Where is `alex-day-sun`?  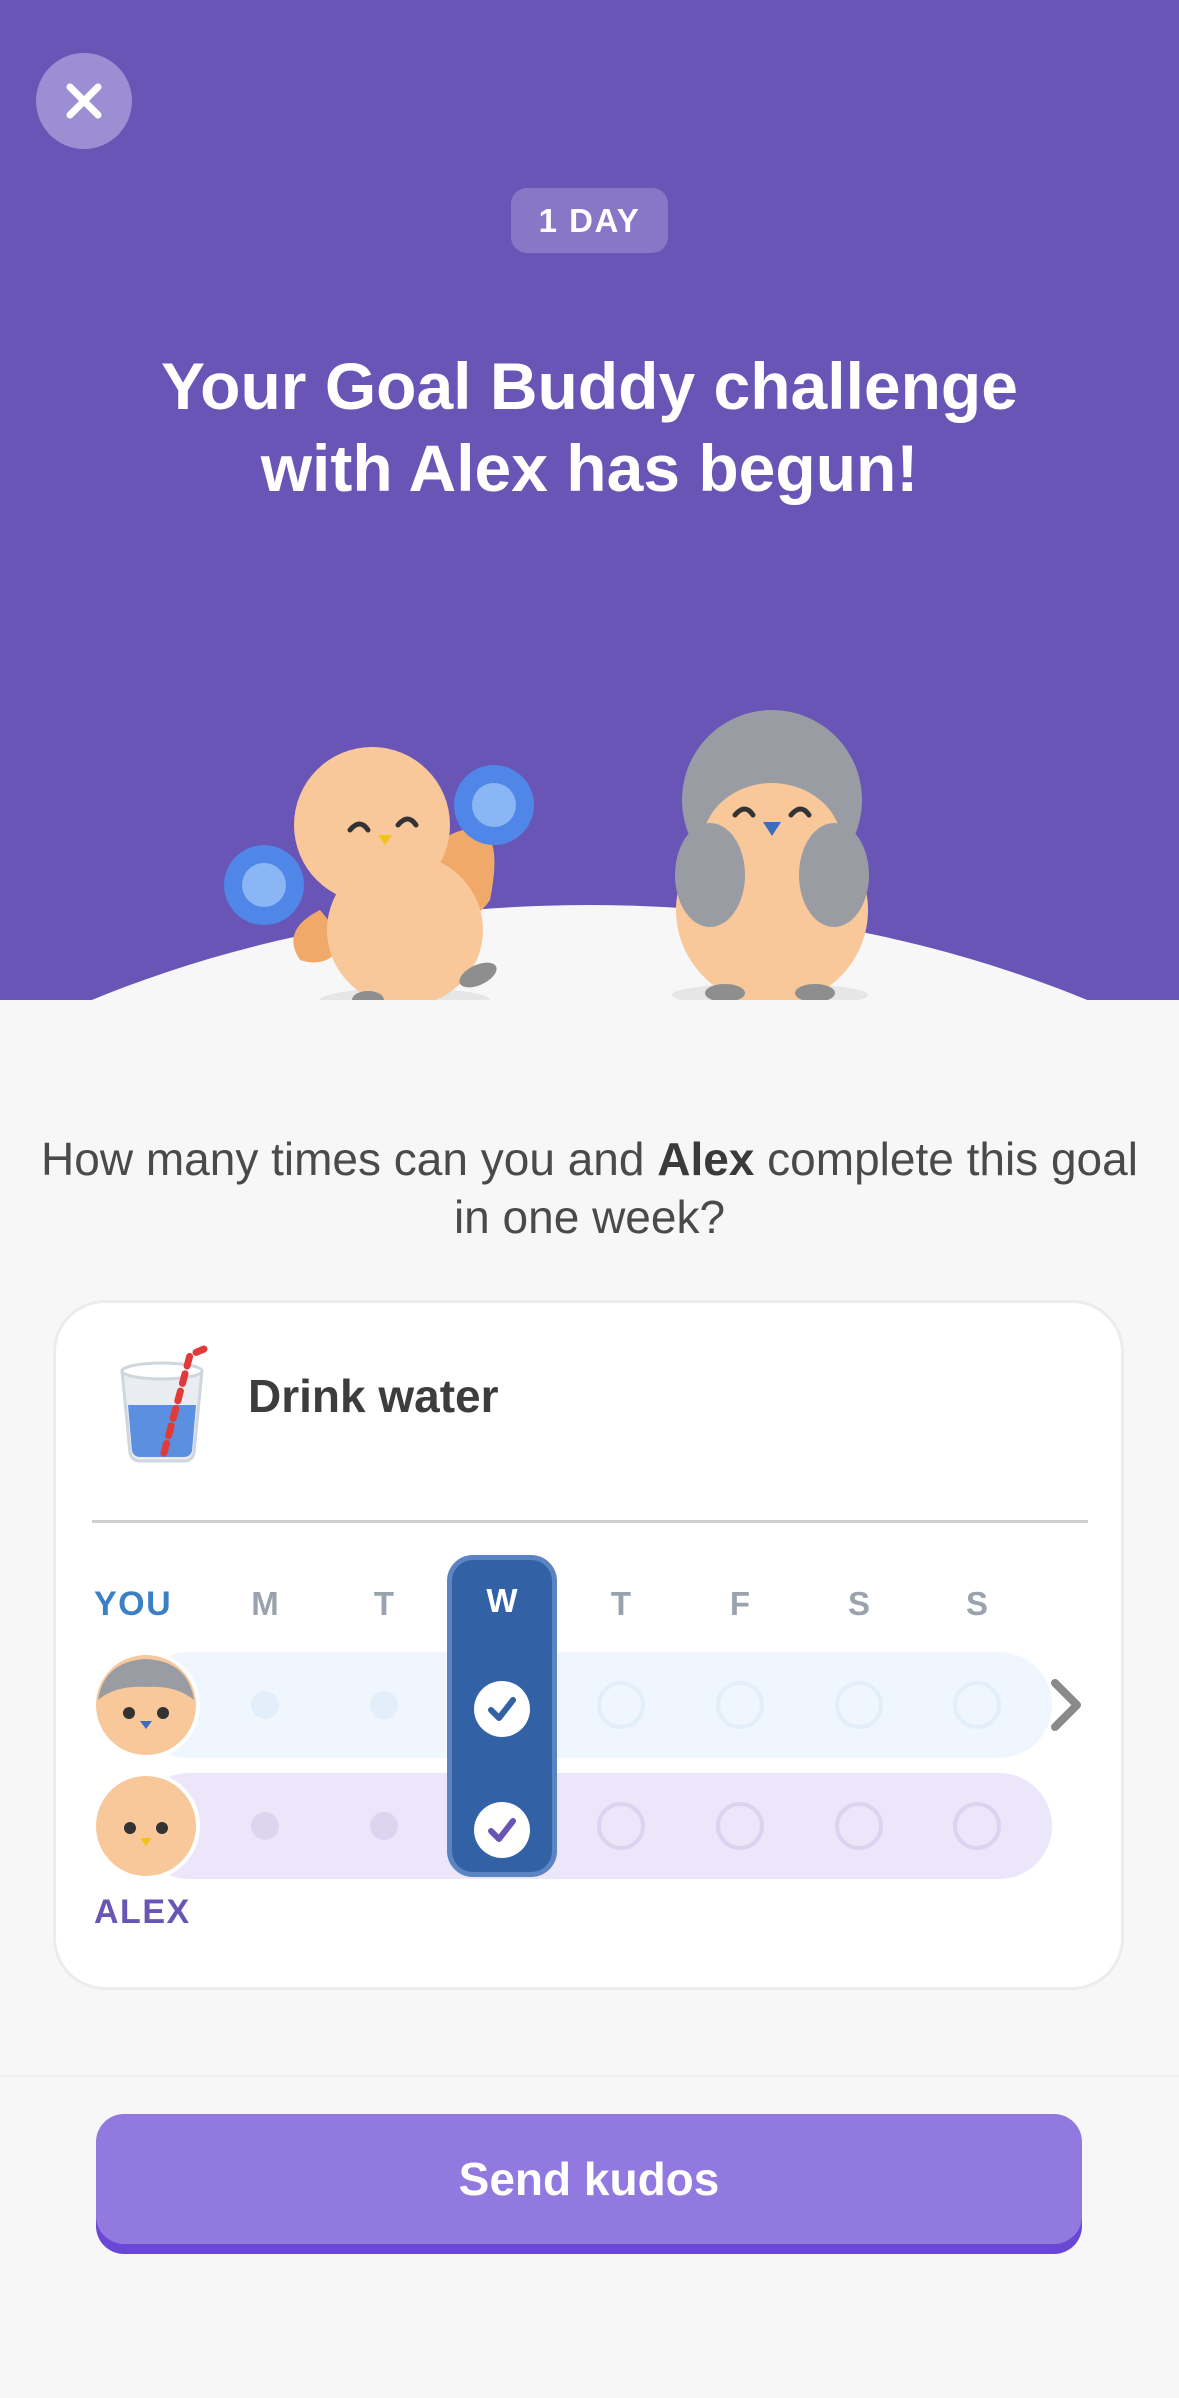
alex-day-sun is located at coordinates (977, 1826).